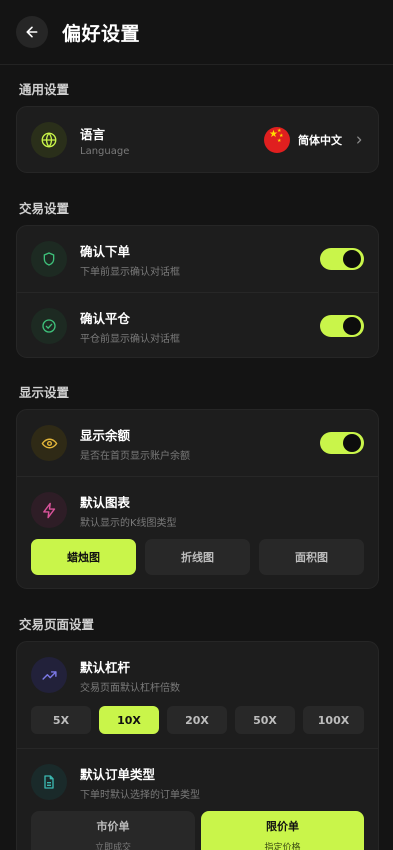 The height and width of the screenshot is (850, 393). I want to click on shield-icon, so click(49, 259).